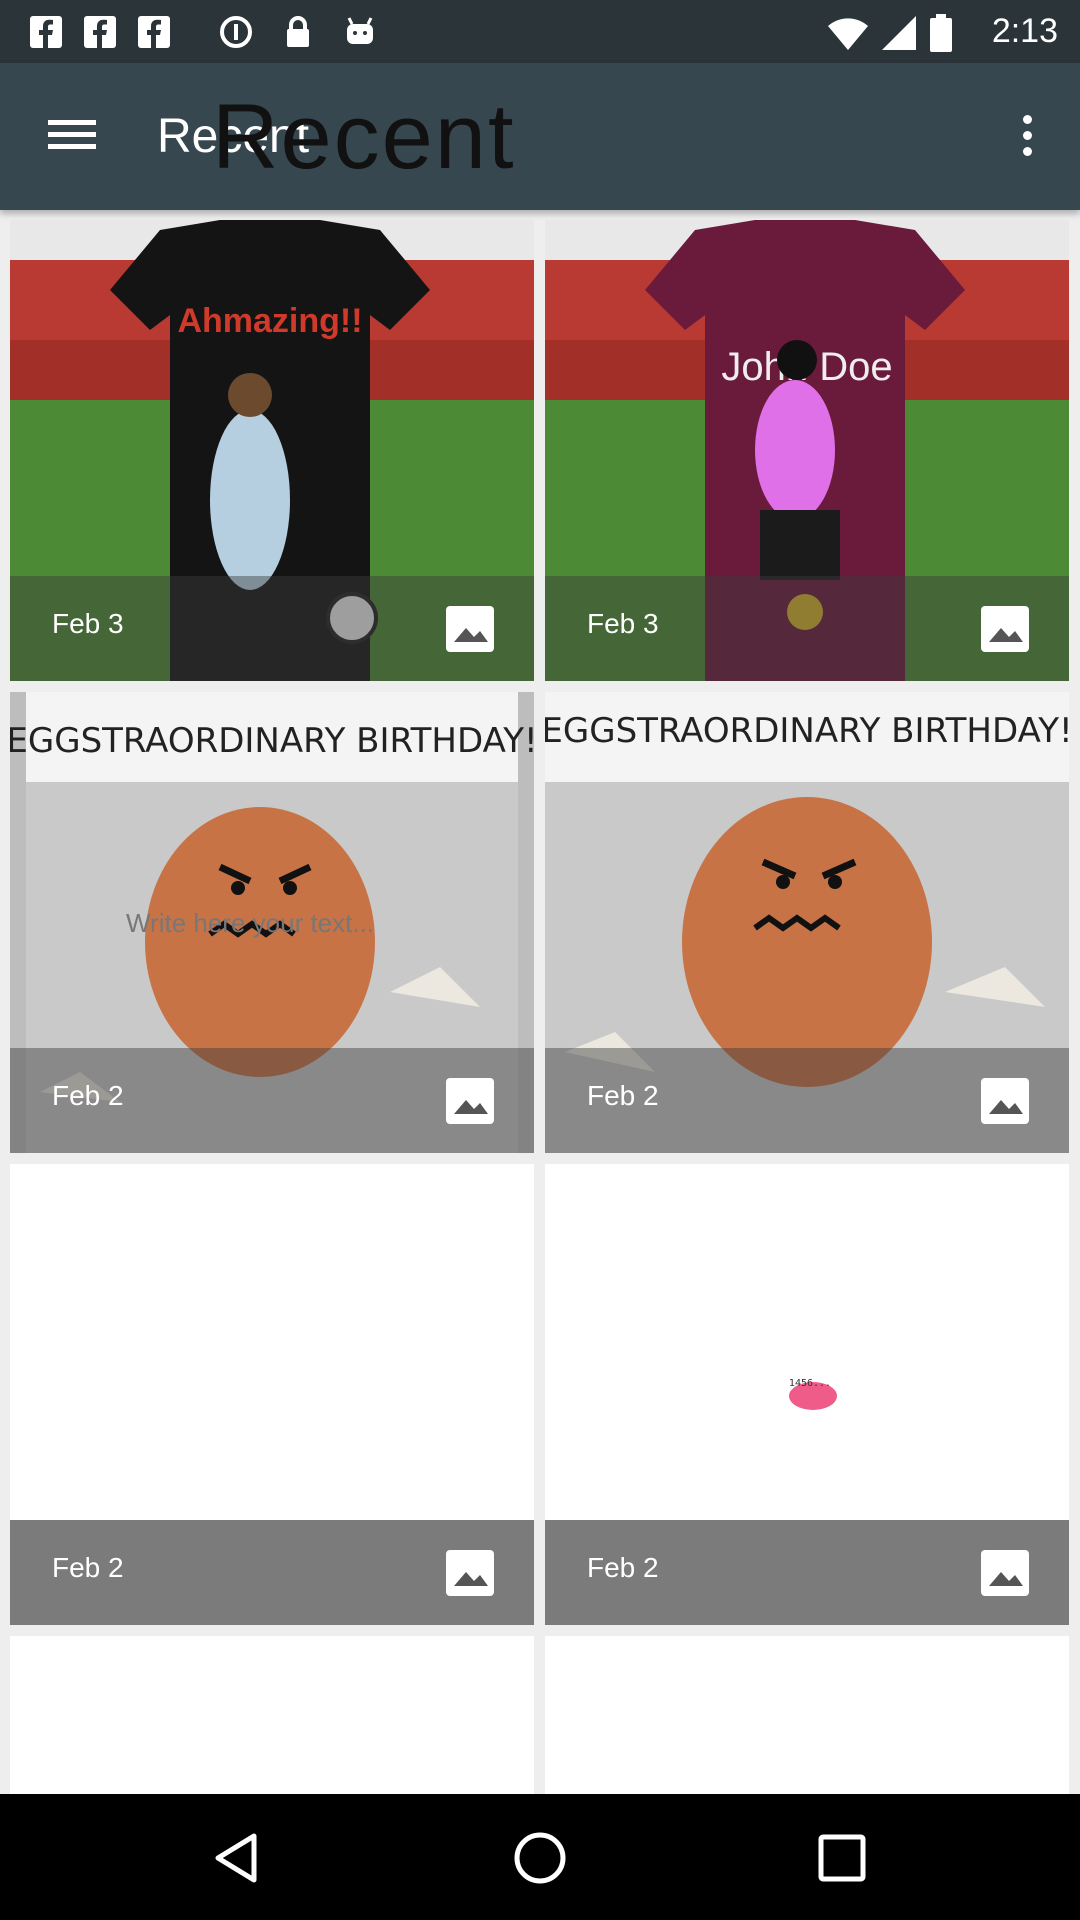 The height and width of the screenshot is (1920, 1080). What do you see at coordinates (807, 922) in the screenshot?
I see `recent-item: EGGSTRAORDINARY BIRTHDAY! Feb 2` at bounding box center [807, 922].